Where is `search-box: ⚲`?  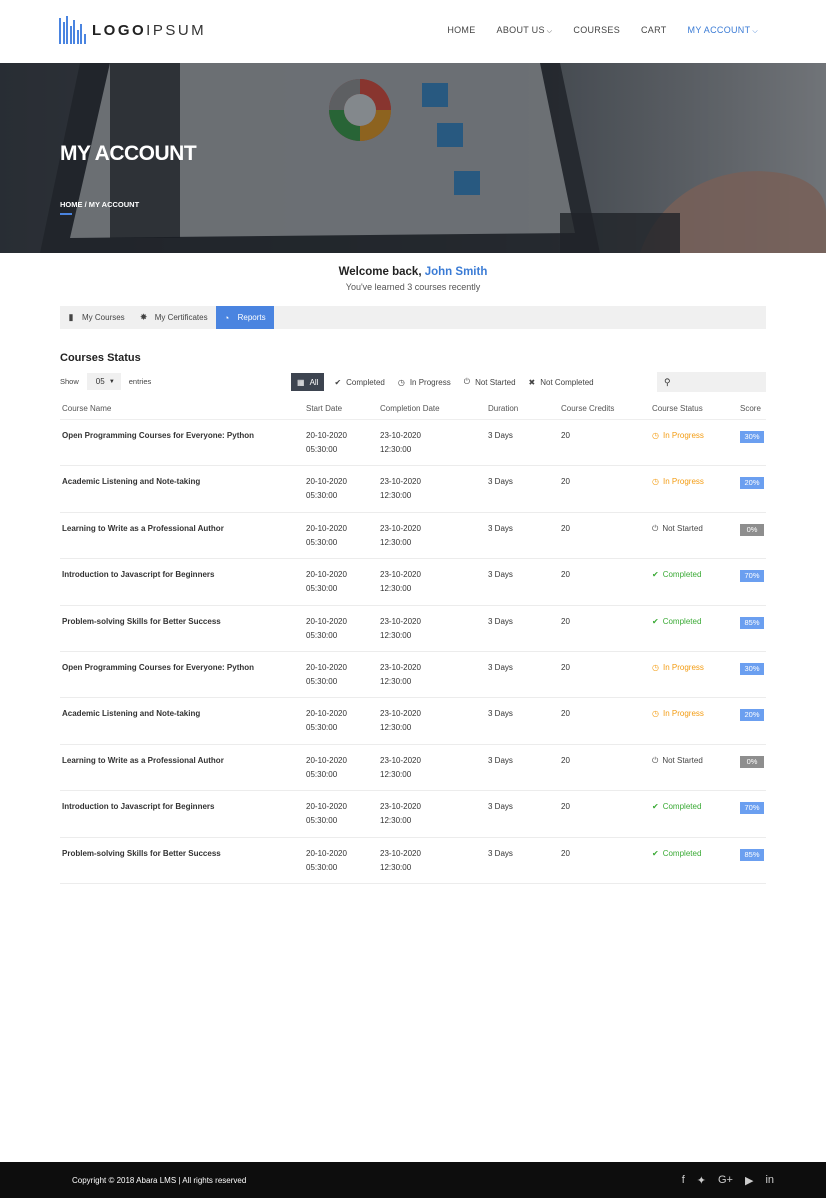 search-box: ⚲ is located at coordinates (711, 382).